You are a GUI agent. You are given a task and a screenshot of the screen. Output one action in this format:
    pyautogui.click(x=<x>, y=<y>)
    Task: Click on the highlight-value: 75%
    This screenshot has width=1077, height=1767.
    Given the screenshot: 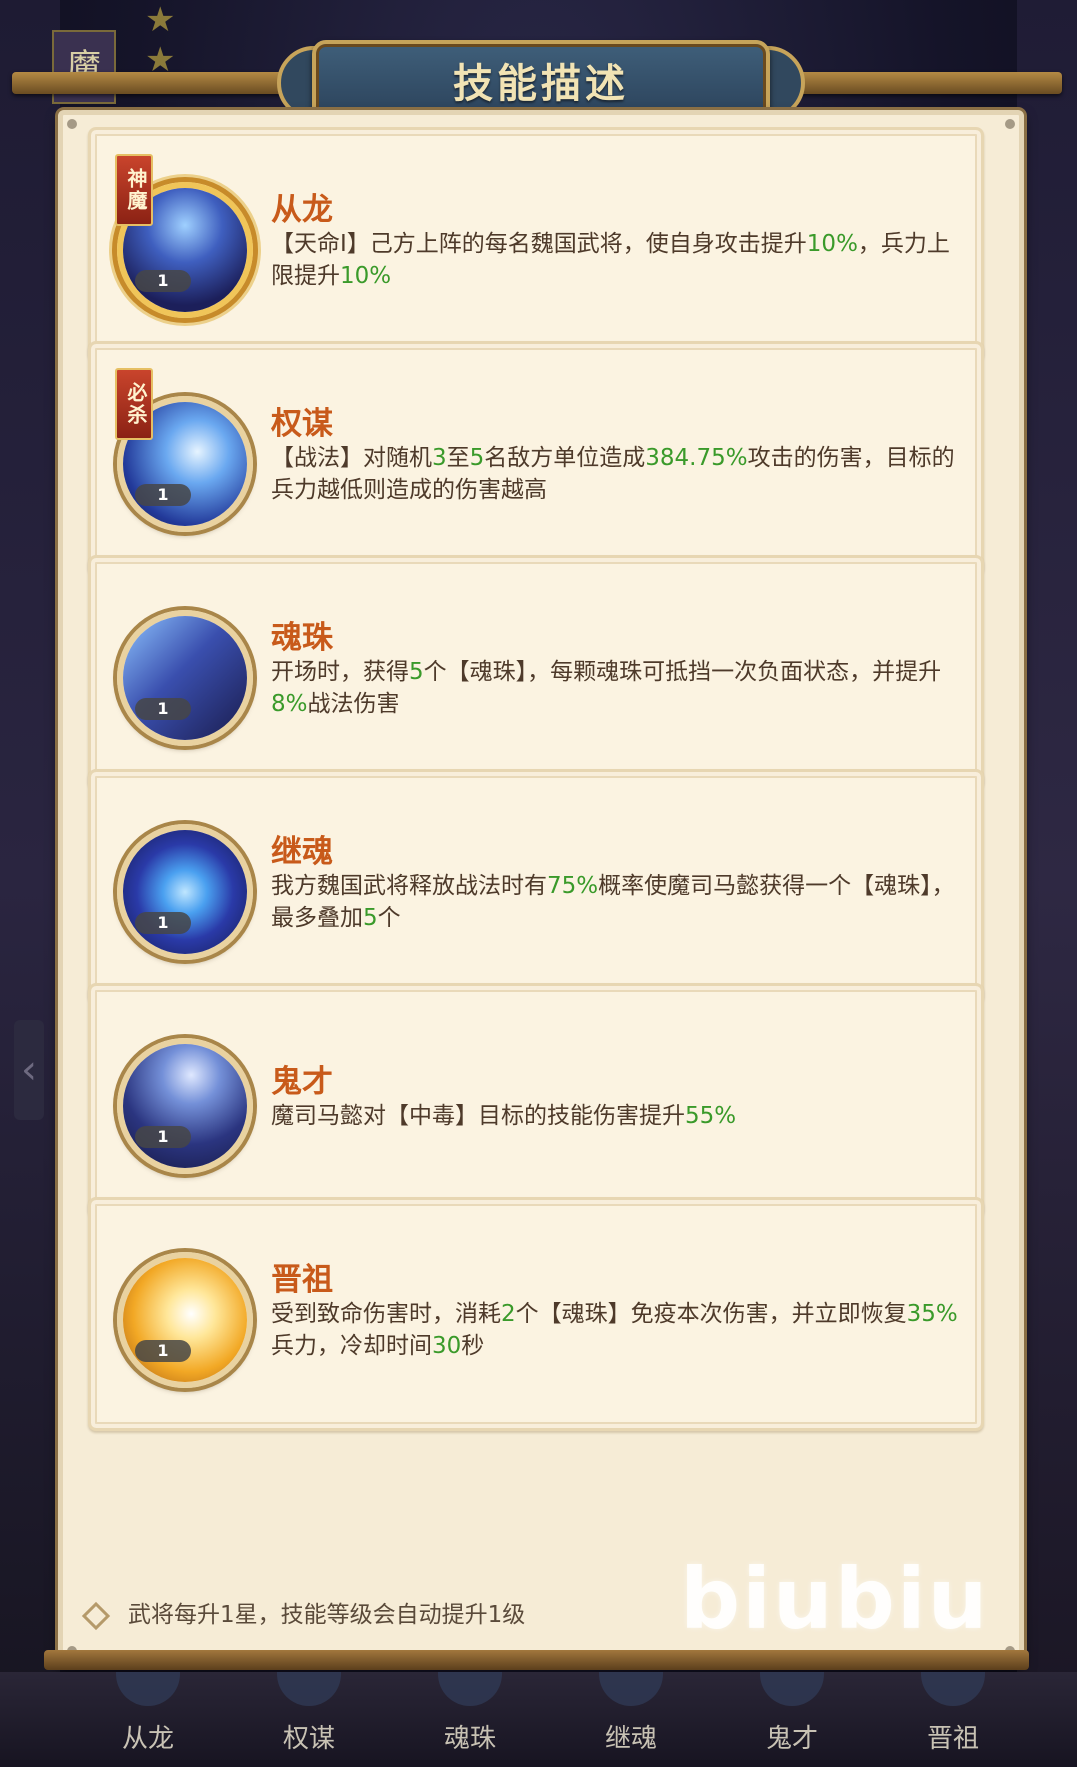 What is the action you would take?
    pyautogui.click(x=573, y=886)
    